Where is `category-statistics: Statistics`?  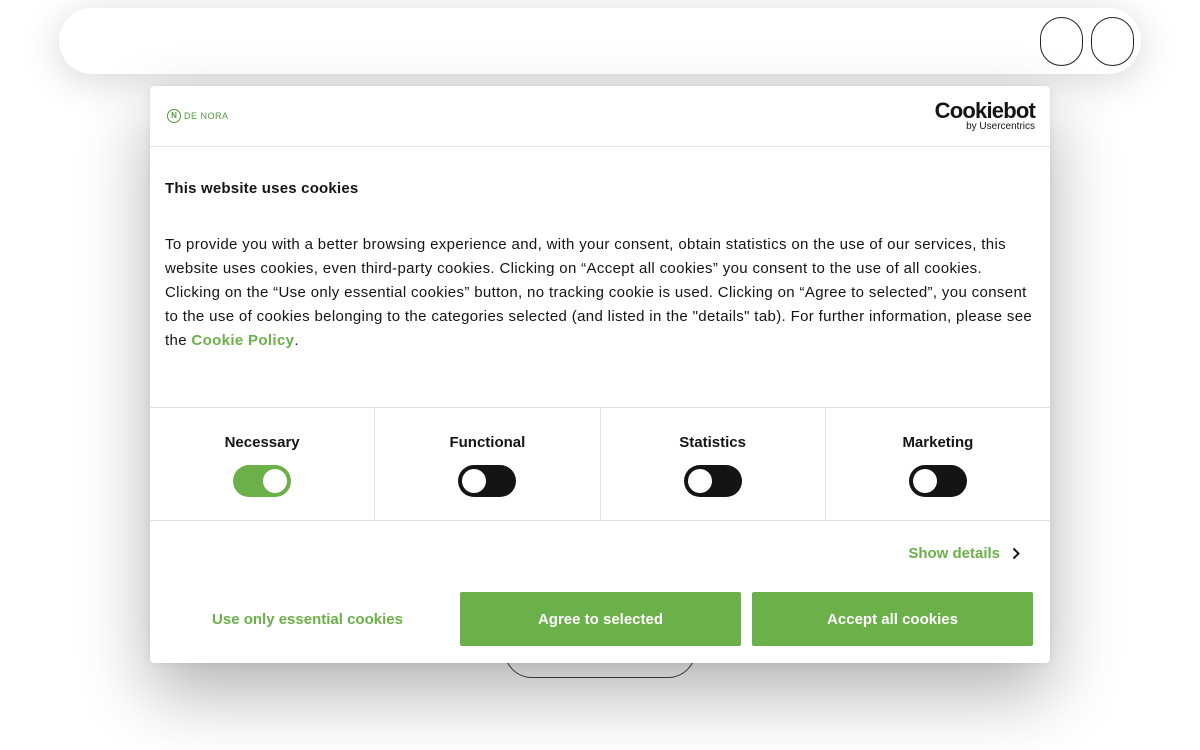 category-statistics: Statistics is located at coordinates (713, 464).